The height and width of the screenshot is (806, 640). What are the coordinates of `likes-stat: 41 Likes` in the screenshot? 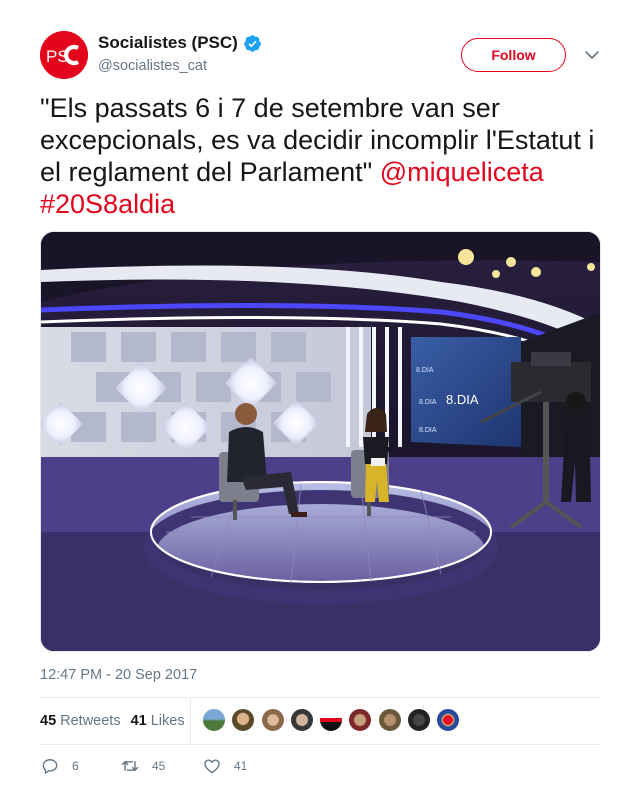 It's located at (158, 721).